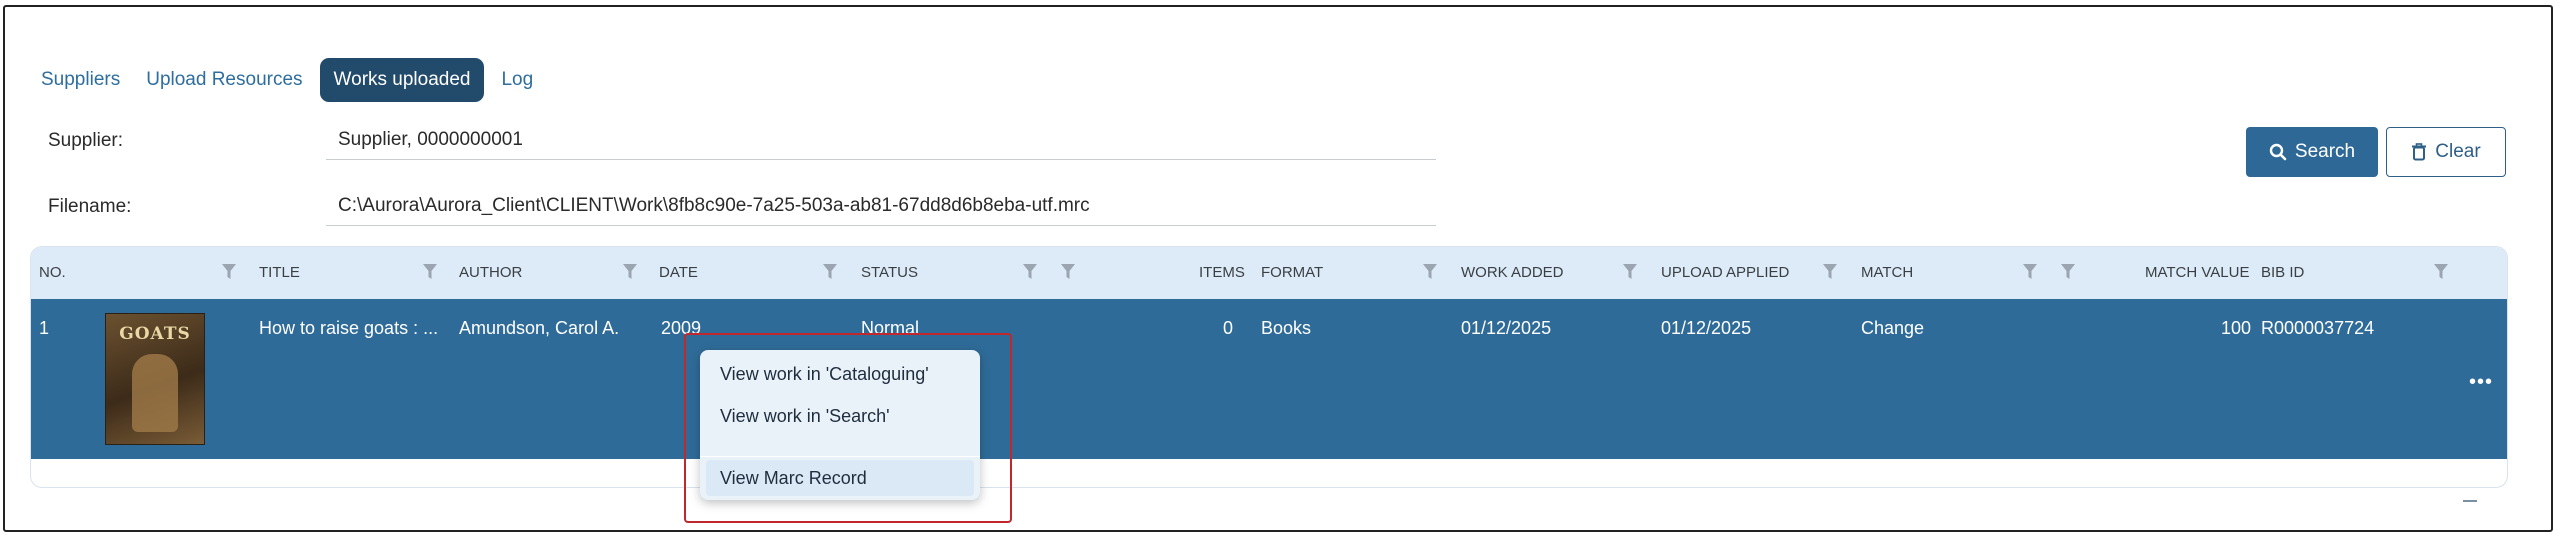 This screenshot has width=2560, height=539. Describe the element at coordinates (881, 206) in the screenshot. I see `filename-field` at that location.